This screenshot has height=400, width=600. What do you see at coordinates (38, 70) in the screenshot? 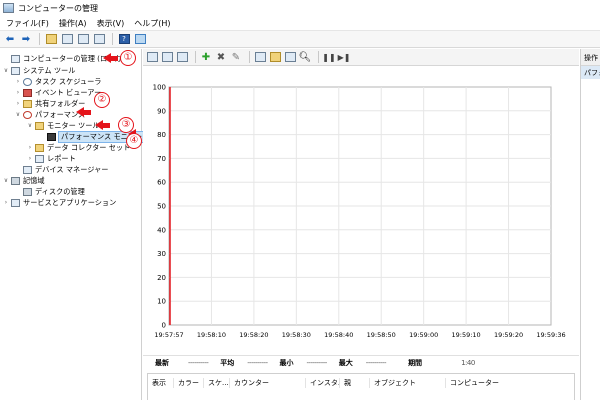
I see `tree-item-system-tools: ∨ システム ツール` at bounding box center [38, 70].